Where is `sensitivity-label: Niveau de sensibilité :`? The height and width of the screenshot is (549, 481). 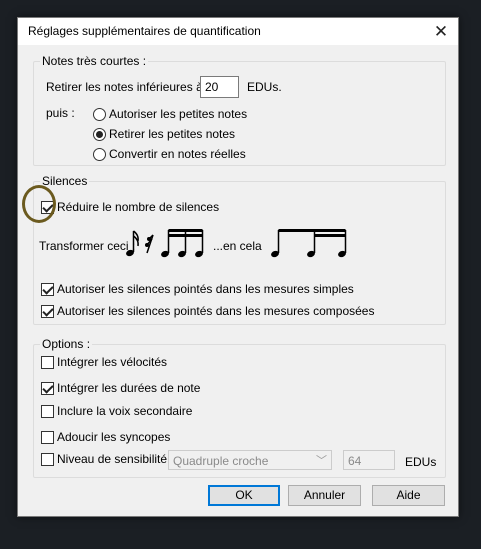 sensitivity-label: Niveau de sensibilité : is located at coordinates (115, 459).